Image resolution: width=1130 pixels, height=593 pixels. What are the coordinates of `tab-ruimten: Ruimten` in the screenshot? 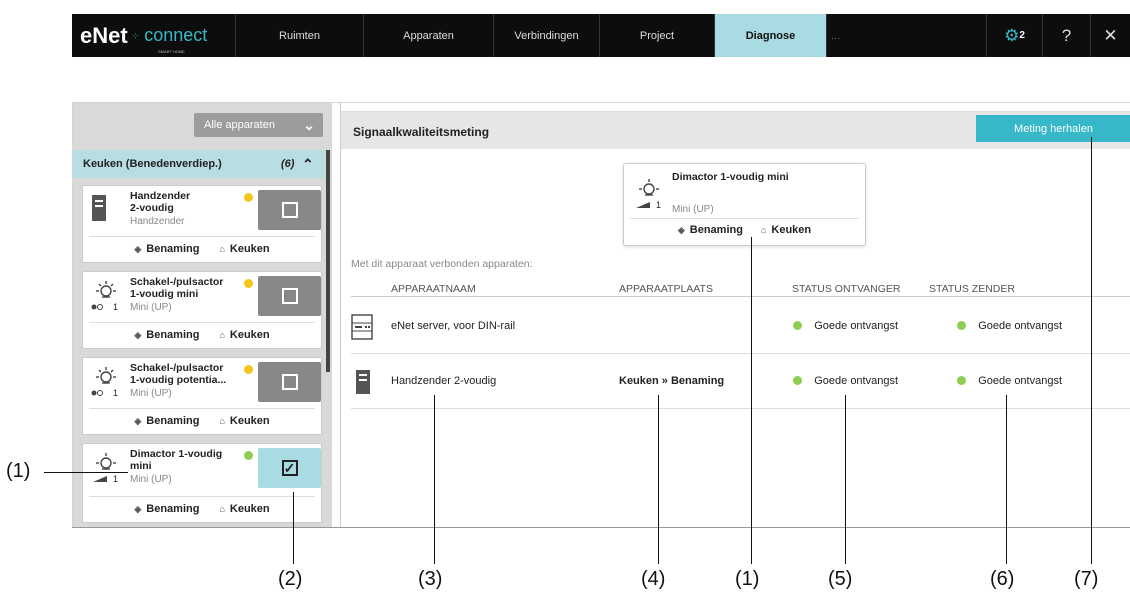 It's located at (300, 35).